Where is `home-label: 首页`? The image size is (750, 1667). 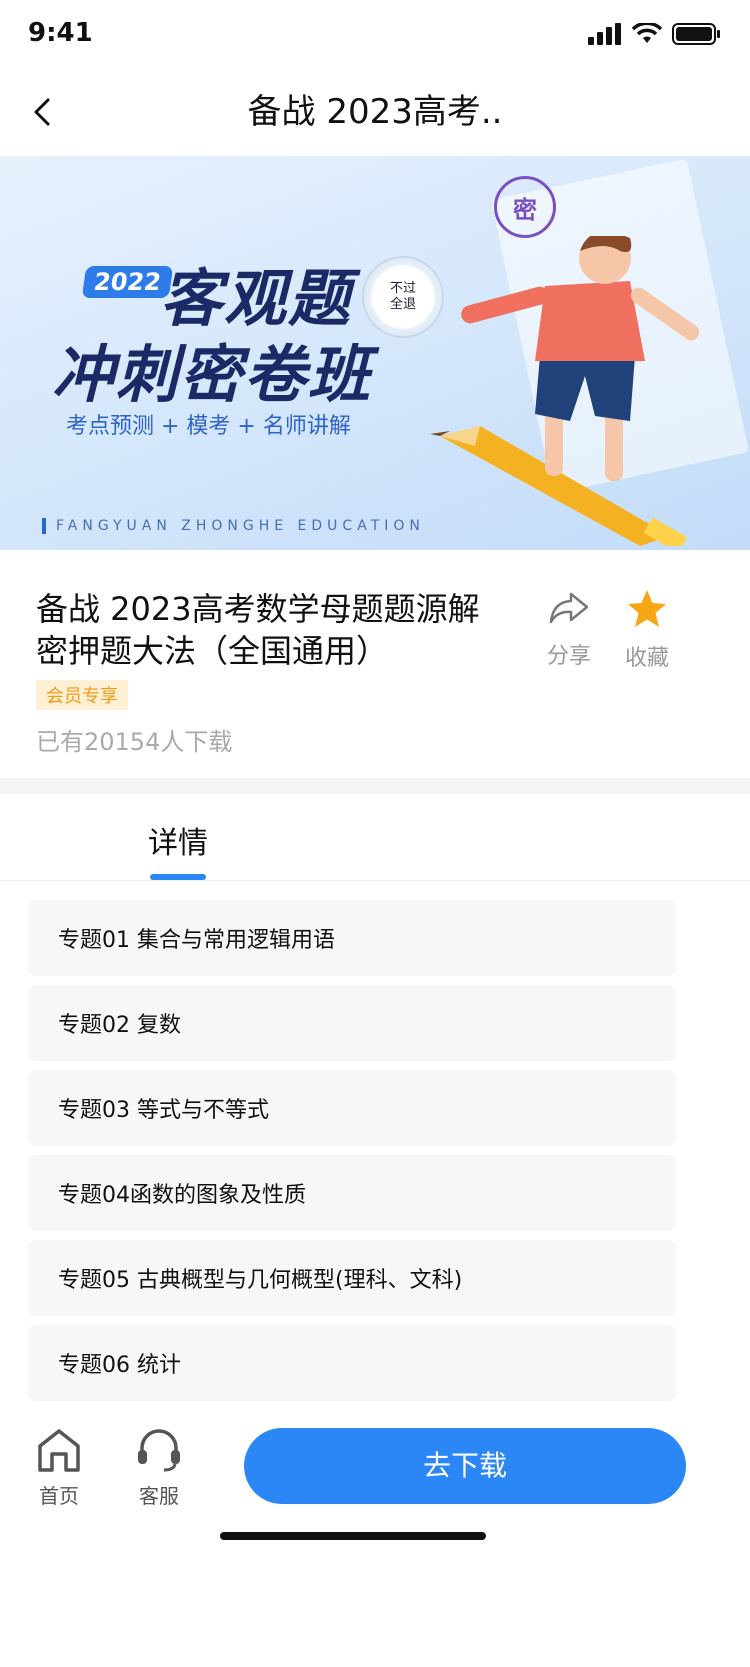
home-label: 首页 is located at coordinates (59, 1496).